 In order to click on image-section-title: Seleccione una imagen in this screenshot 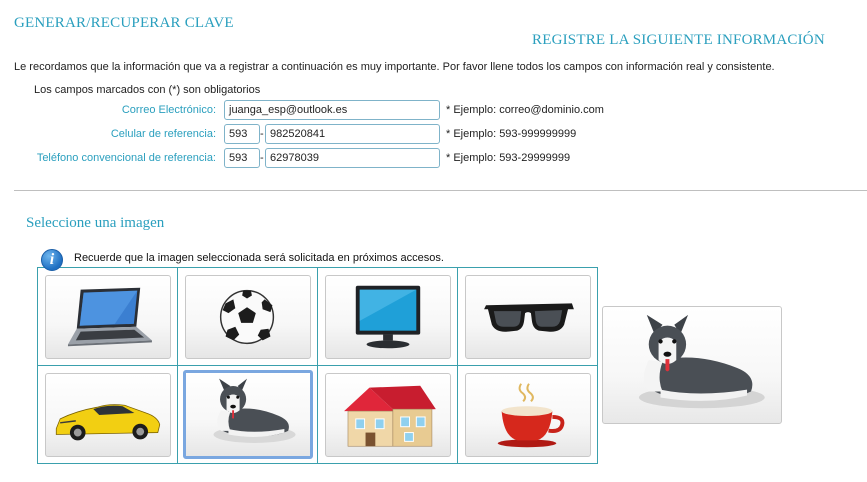, I will do `click(95, 223)`.